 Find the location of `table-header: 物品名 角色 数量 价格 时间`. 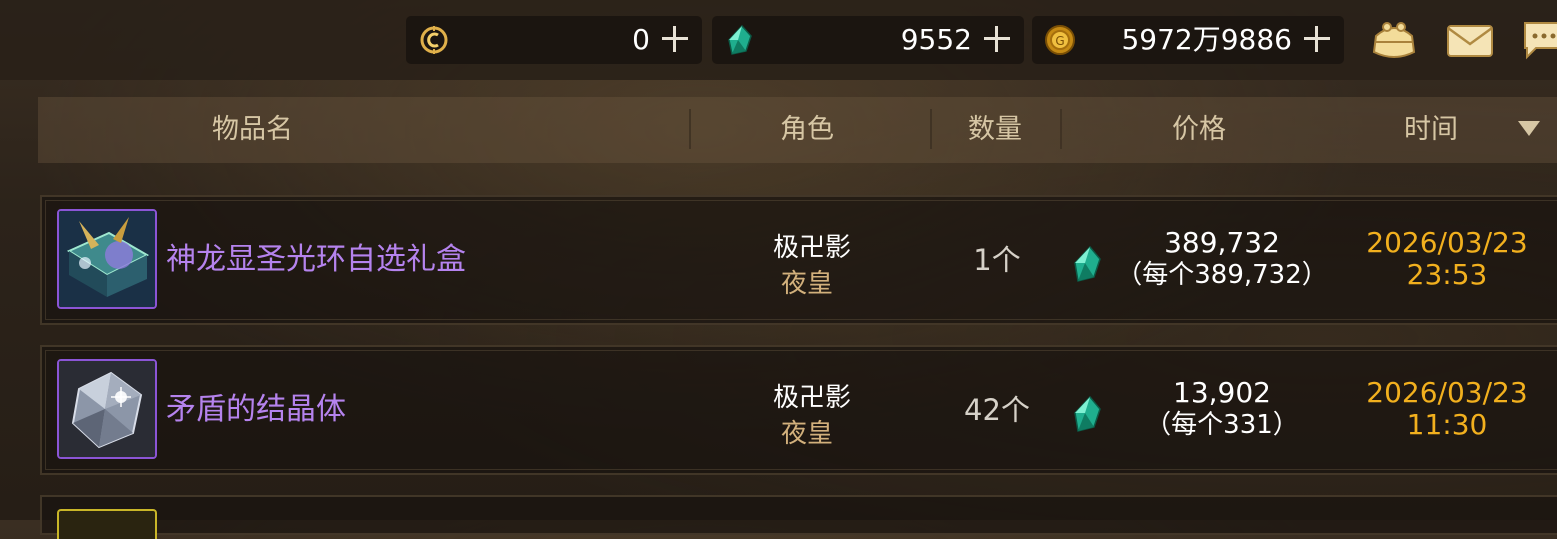

table-header: 物品名 角色 数量 价格 时间 is located at coordinates (797, 130).